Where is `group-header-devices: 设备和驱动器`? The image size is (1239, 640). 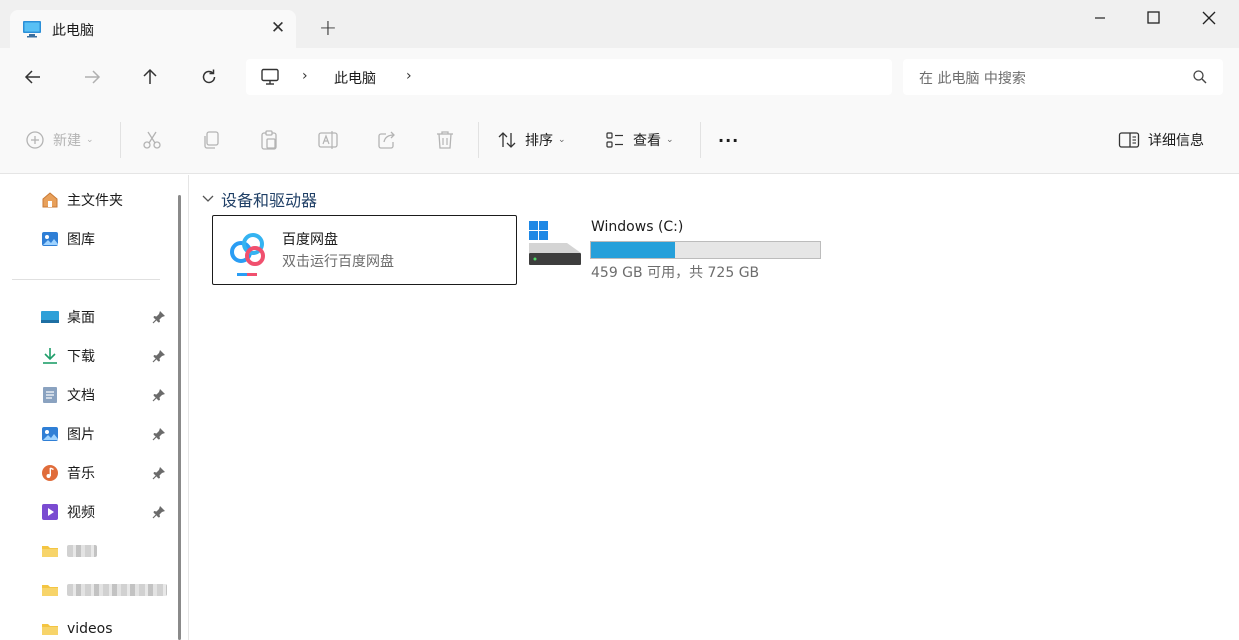
group-header-devices: 设备和驱动器 is located at coordinates (259, 199).